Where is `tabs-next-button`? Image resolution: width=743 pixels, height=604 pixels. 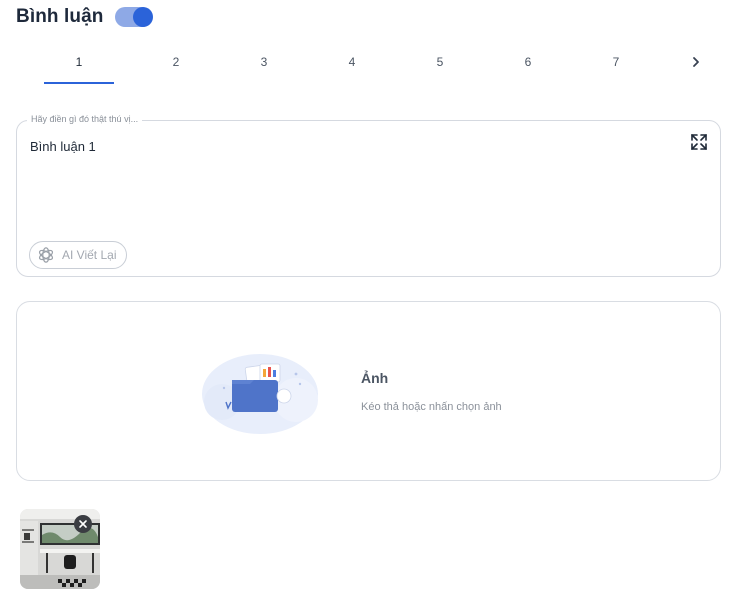 tabs-next-button is located at coordinates (696, 62).